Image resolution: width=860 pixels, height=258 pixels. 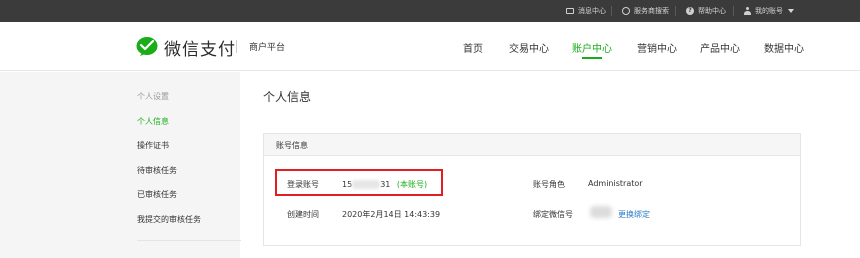 I want to click on user-icon, so click(x=747, y=11).